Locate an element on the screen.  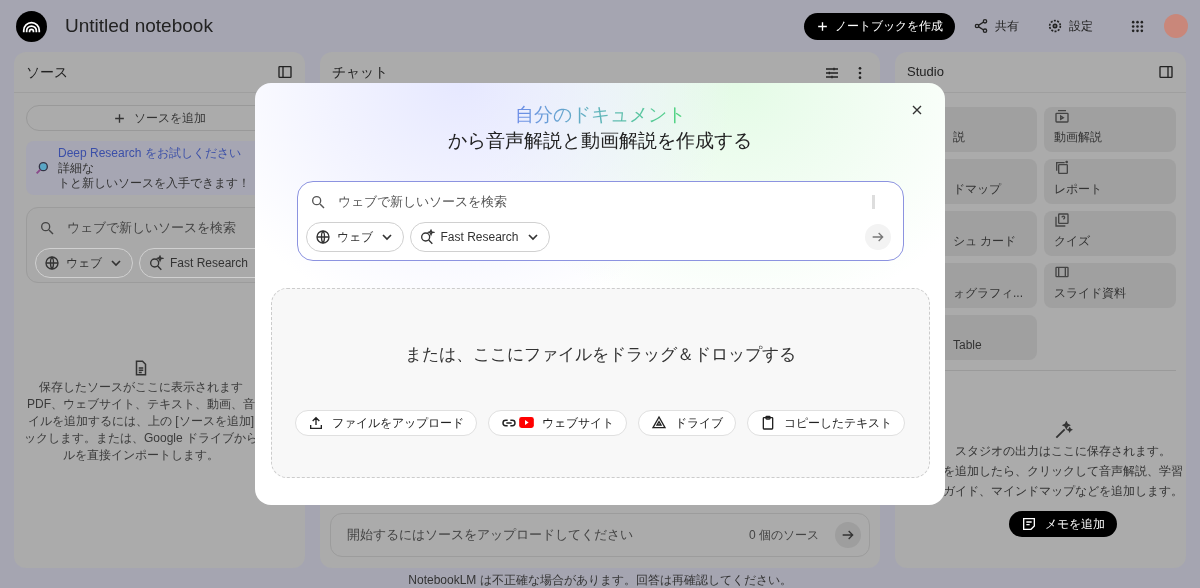
source-option-button: ファイルをアップロード is located at coordinates (386, 422).